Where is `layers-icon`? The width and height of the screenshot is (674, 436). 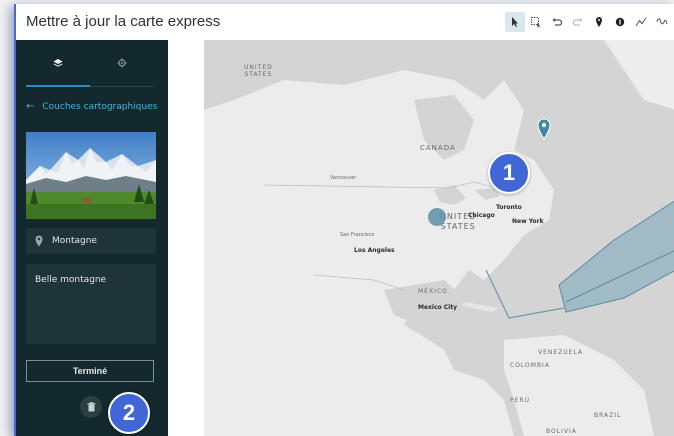 layers-icon is located at coordinates (58, 63).